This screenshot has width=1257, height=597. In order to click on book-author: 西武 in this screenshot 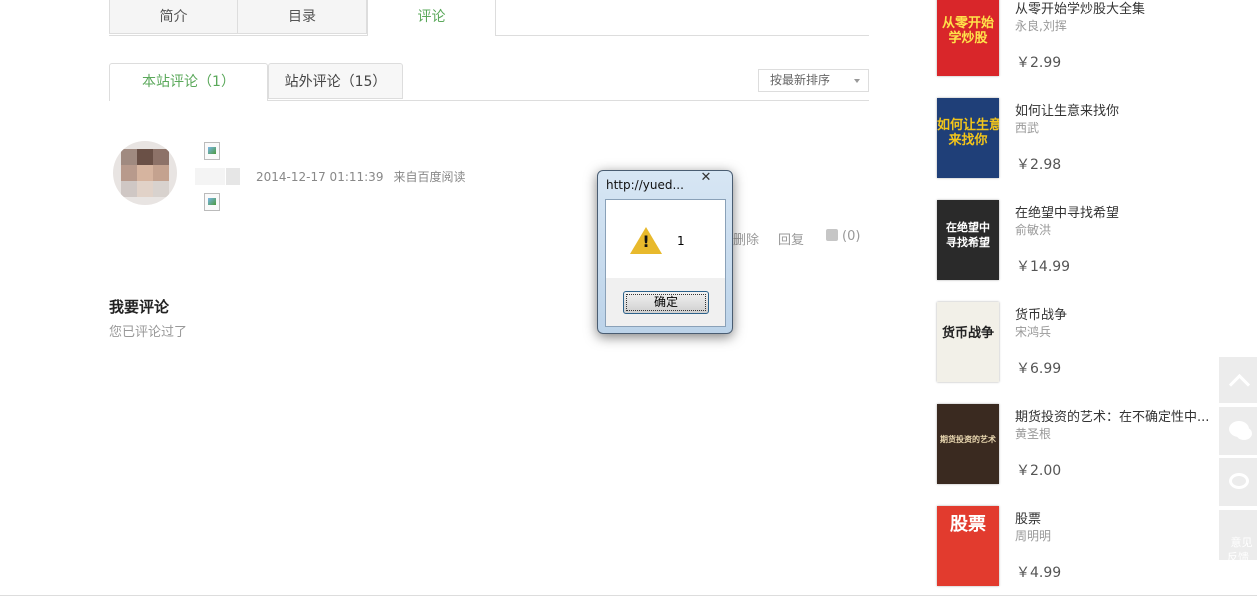, I will do `click(1027, 128)`.